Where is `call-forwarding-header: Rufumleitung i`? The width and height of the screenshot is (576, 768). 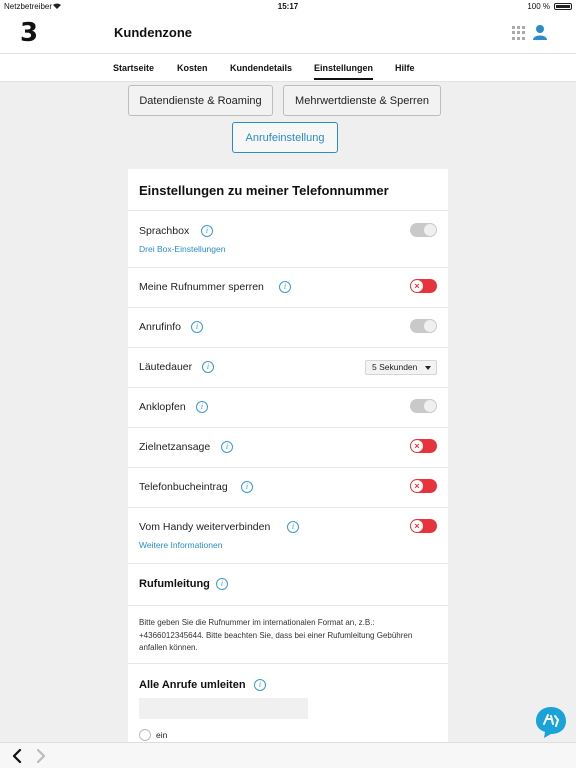 call-forwarding-header: Rufumleitung i is located at coordinates (288, 584).